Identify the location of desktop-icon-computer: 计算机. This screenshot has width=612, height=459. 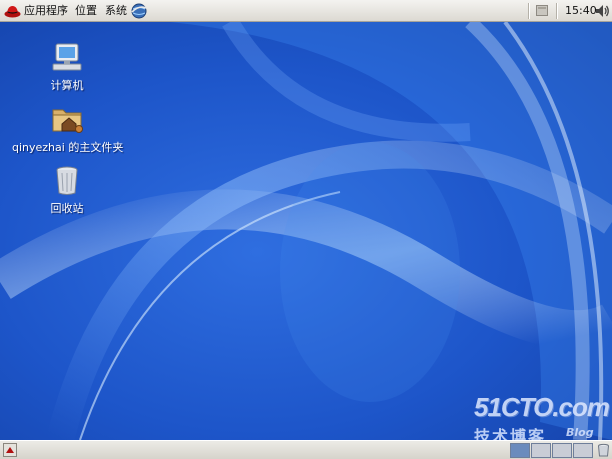
(67, 66).